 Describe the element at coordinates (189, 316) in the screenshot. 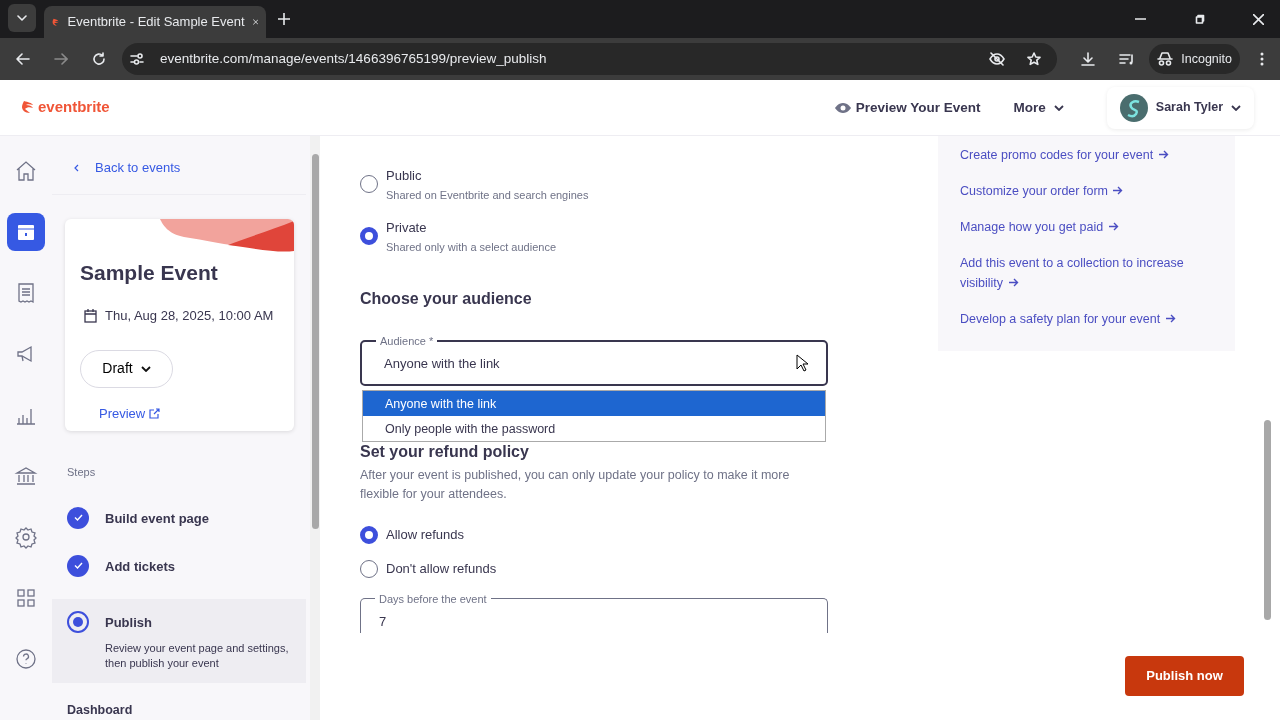

I see `event-date: Thu, Aug 28, 2025, 10:00 AM` at that location.